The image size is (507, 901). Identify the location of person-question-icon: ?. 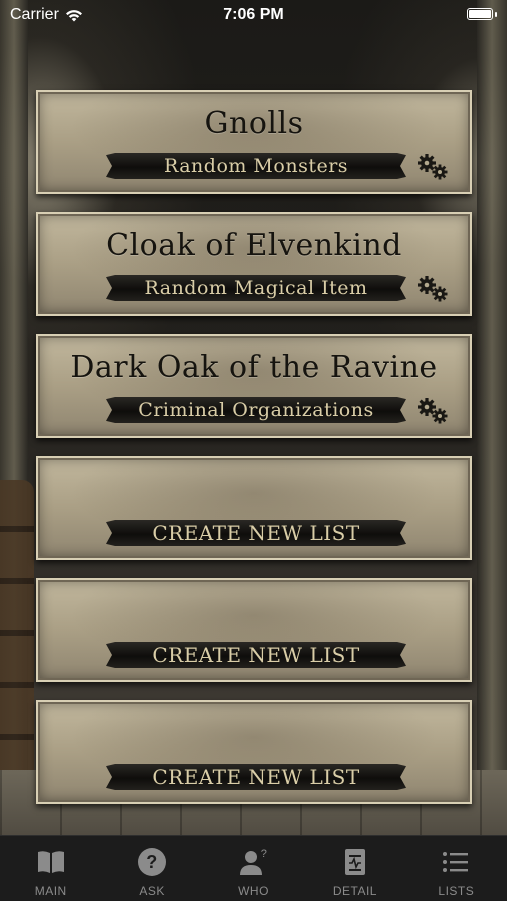
(253, 861).